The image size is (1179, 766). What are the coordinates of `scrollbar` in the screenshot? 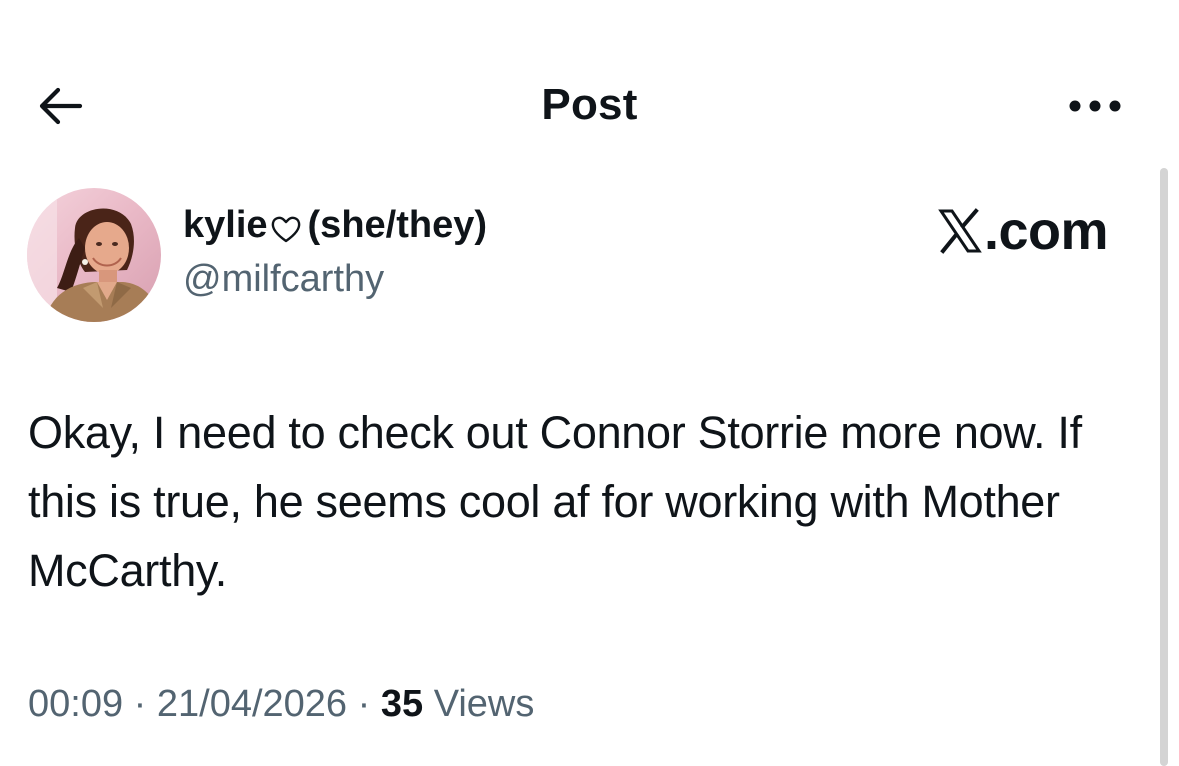 It's located at (1164, 467).